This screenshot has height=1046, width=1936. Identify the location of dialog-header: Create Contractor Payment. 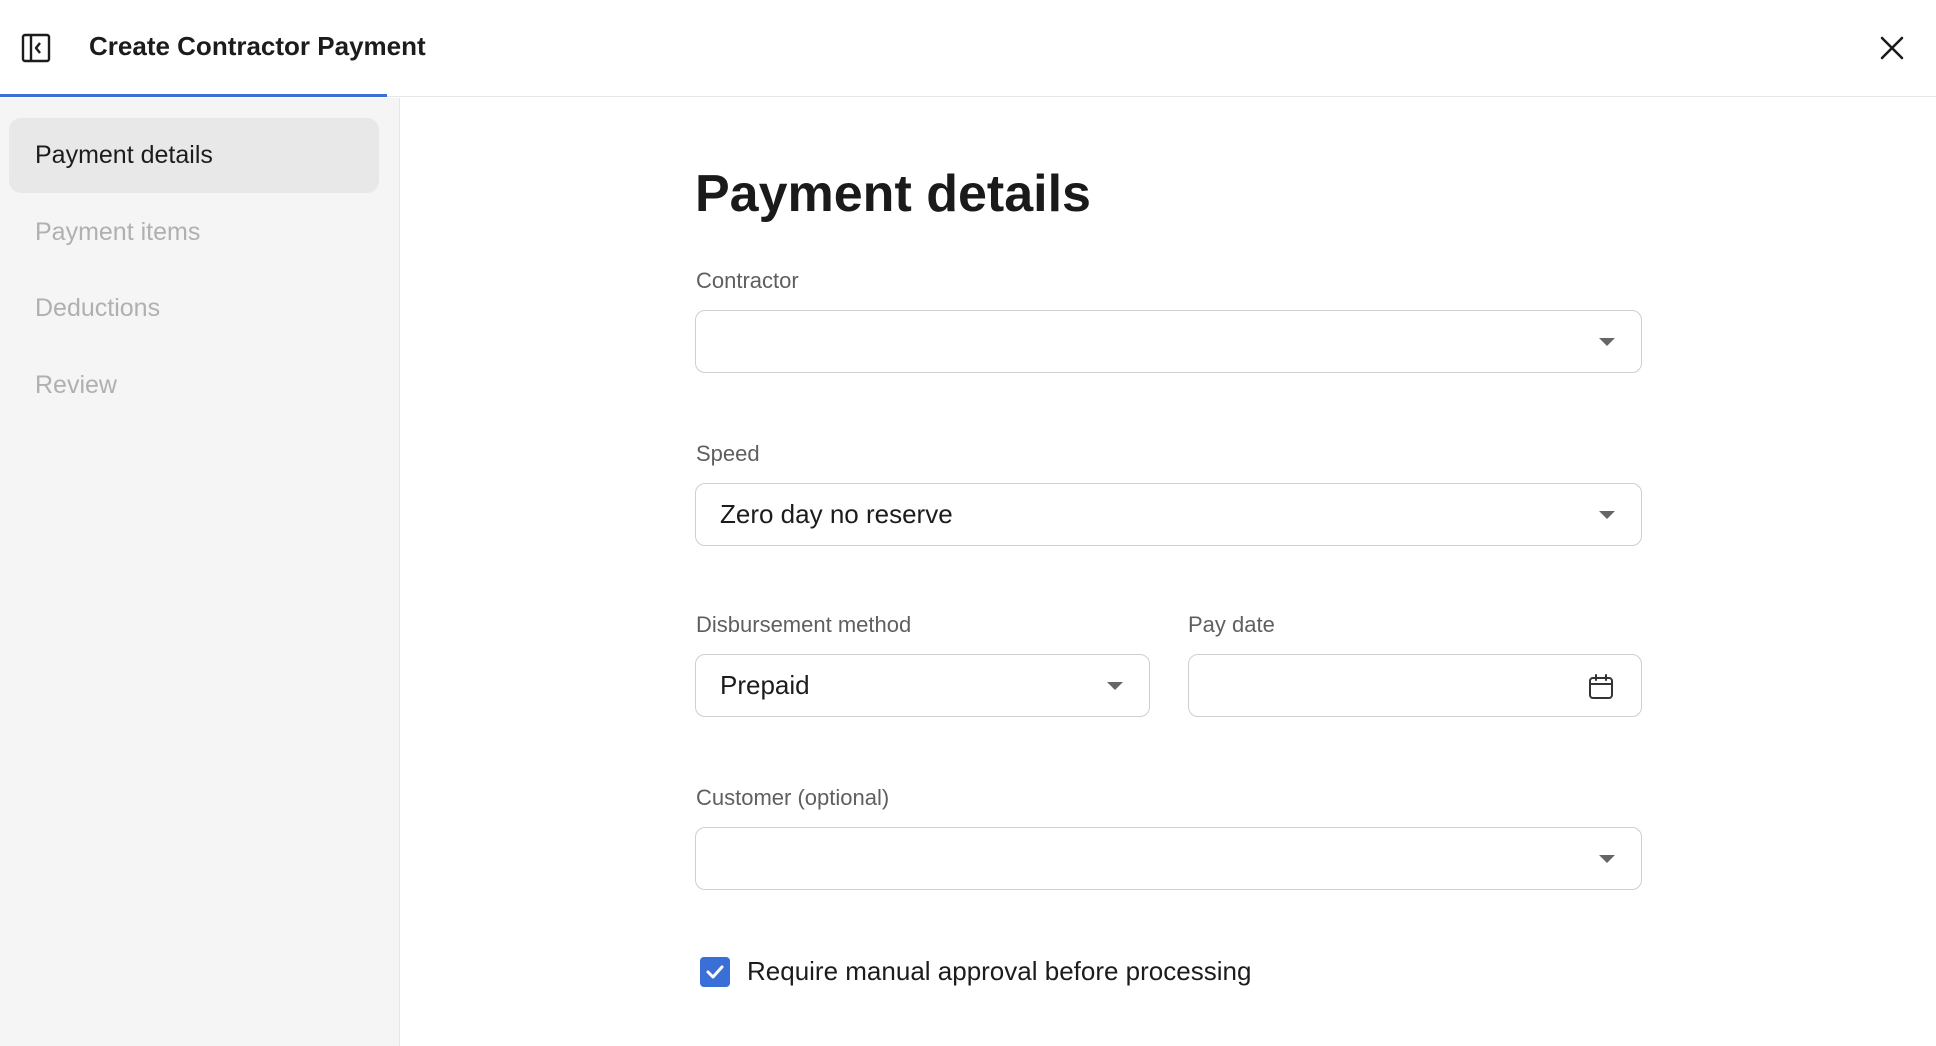
(968, 48).